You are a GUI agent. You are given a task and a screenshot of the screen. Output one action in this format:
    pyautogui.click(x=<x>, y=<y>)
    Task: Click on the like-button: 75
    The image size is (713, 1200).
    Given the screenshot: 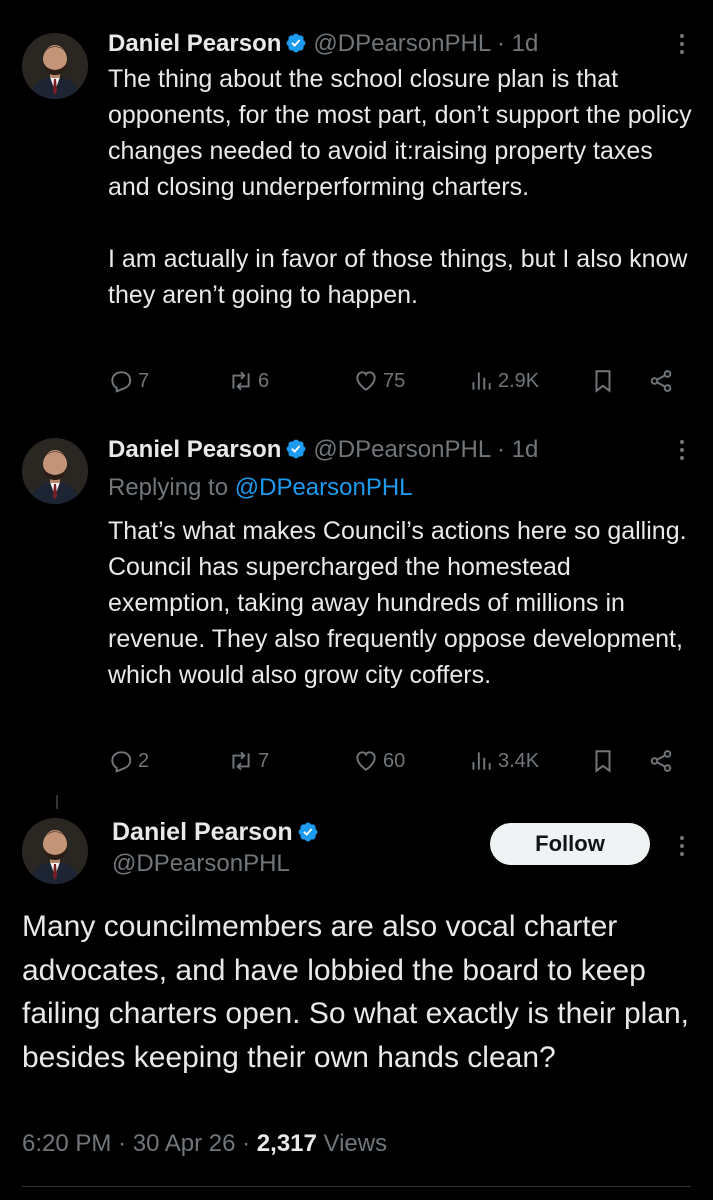 What is the action you would take?
    pyautogui.click(x=379, y=381)
    